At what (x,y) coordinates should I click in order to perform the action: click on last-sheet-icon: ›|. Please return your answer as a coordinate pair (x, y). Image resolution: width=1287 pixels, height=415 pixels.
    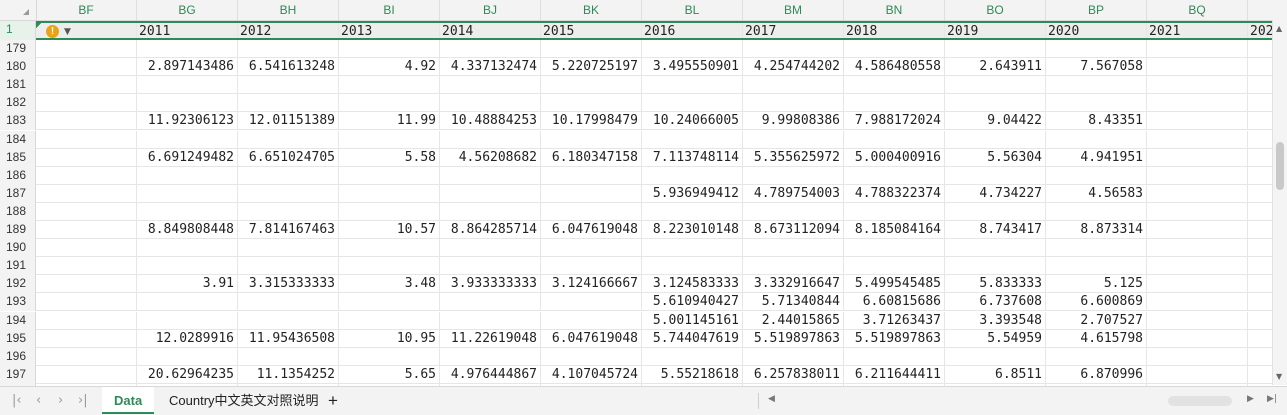
    Looking at the image, I should click on (83, 400).